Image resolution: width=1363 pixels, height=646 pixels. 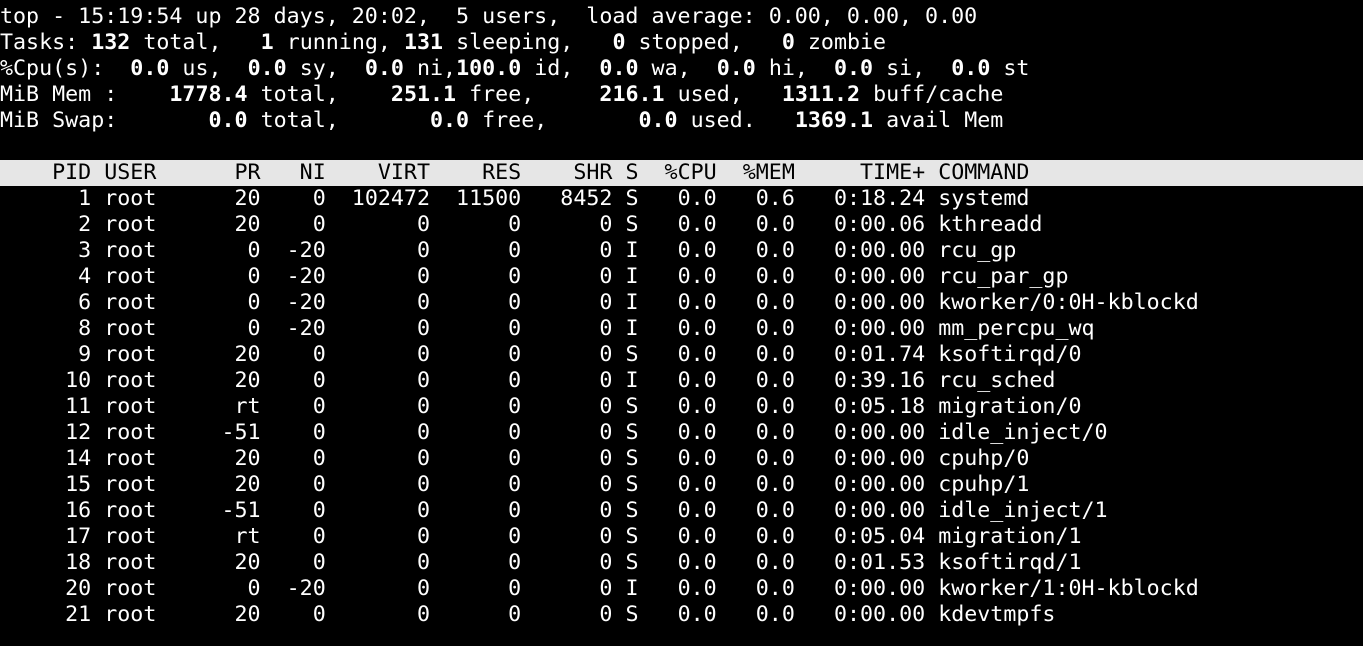 What do you see at coordinates (866, 354) in the screenshot?
I see `cell-time: 0:01.74` at bounding box center [866, 354].